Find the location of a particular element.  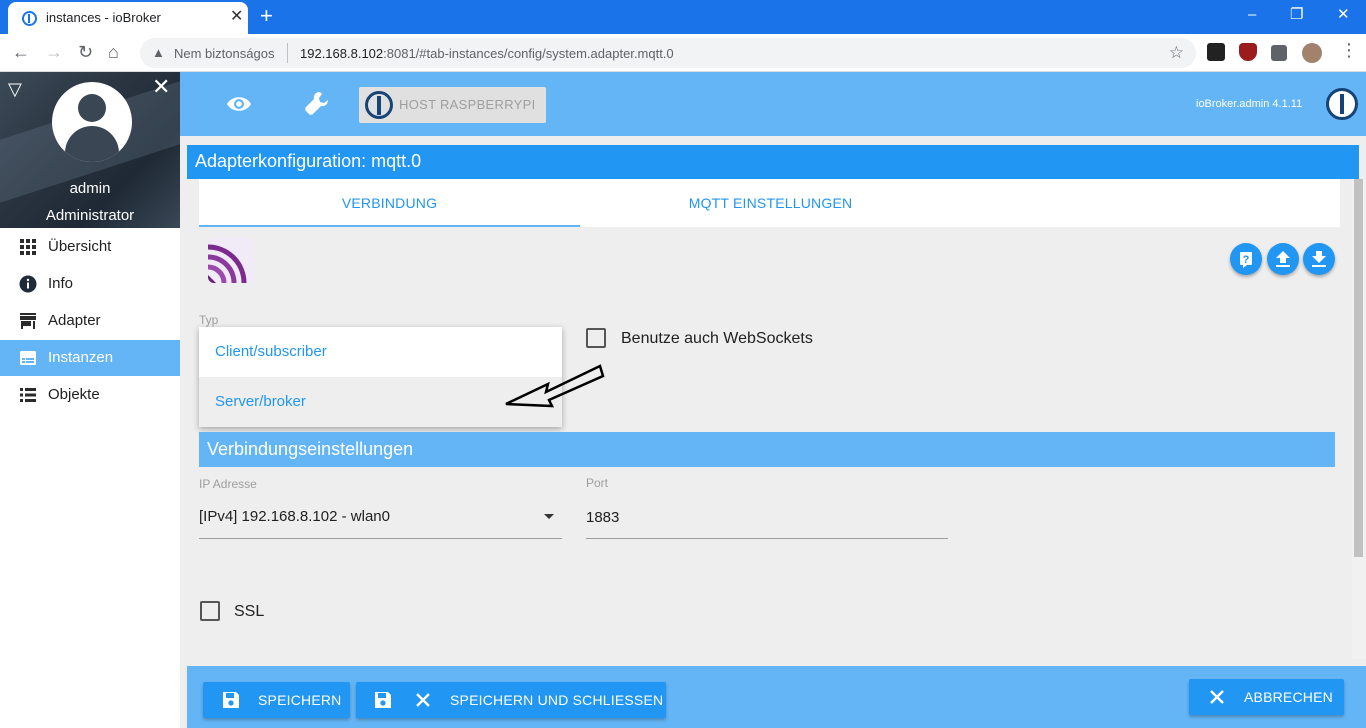

host-button: HOST RASPBERRYPI is located at coordinates (452, 105).